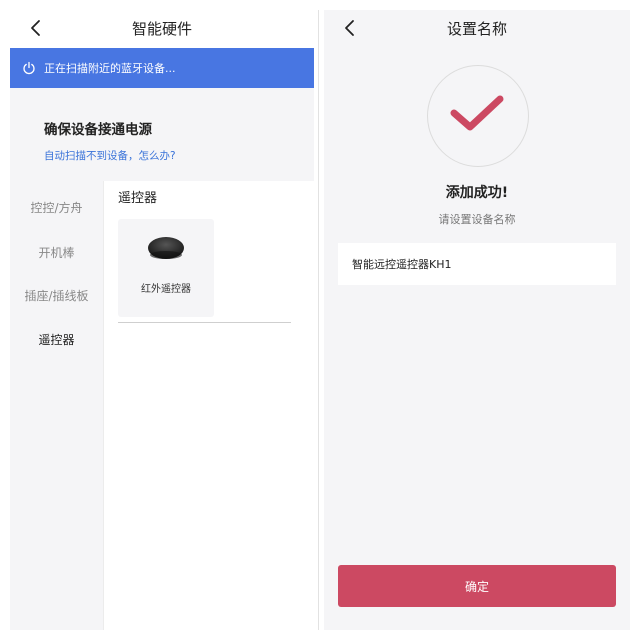 This screenshot has height=640, width=640. Describe the element at coordinates (166, 289) in the screenshot. I see `device-label: 红外遥控器` at that location.